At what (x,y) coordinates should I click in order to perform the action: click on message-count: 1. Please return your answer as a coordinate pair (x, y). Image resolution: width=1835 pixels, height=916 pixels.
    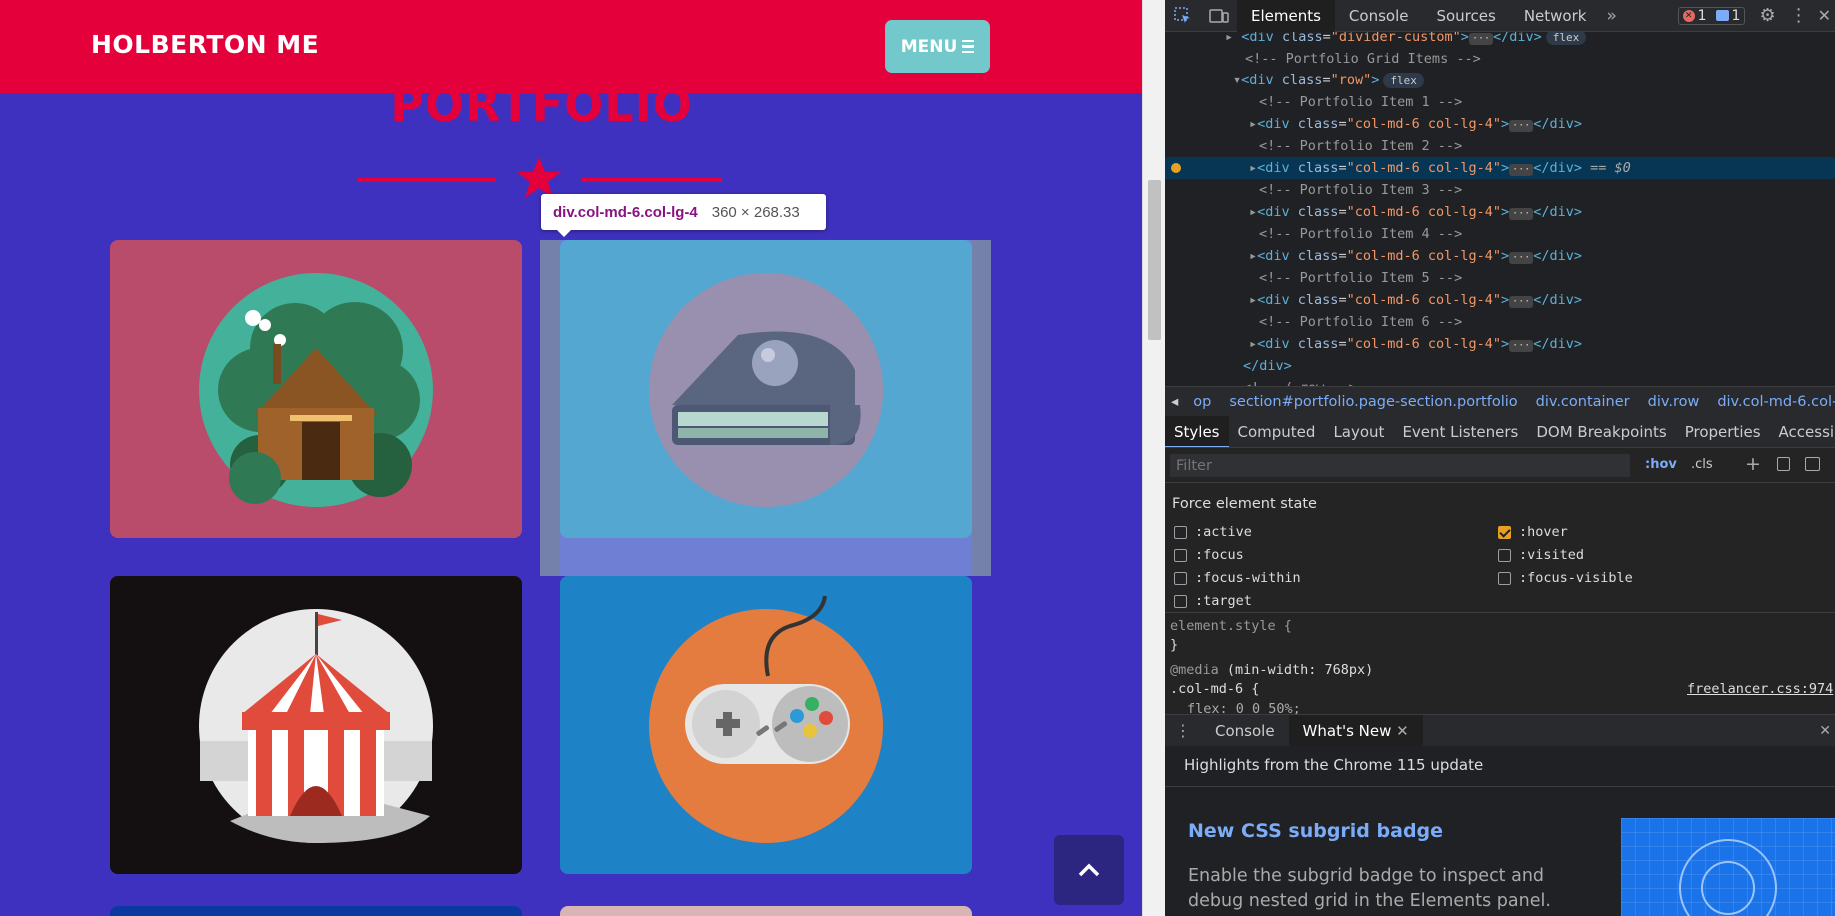
    Looking at the image, I should click on (1736, 15).